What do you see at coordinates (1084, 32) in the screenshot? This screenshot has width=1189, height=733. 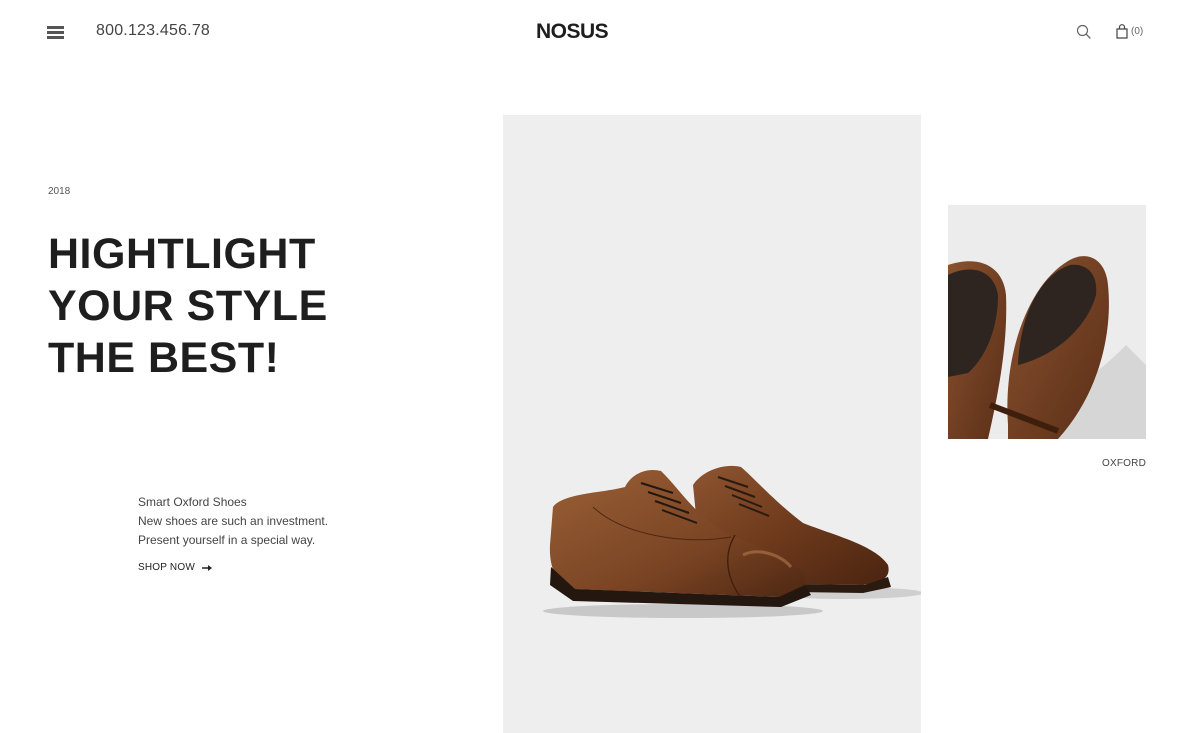 I see `search-icon` at bounding box center [1084, 32].